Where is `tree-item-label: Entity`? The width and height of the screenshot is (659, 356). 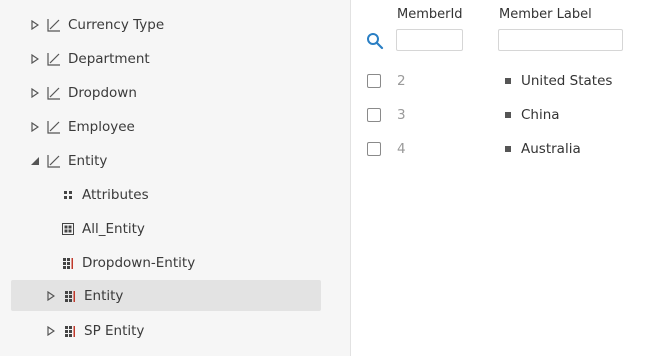 tree-item-label: Entity is located at coordinates (88, 160).